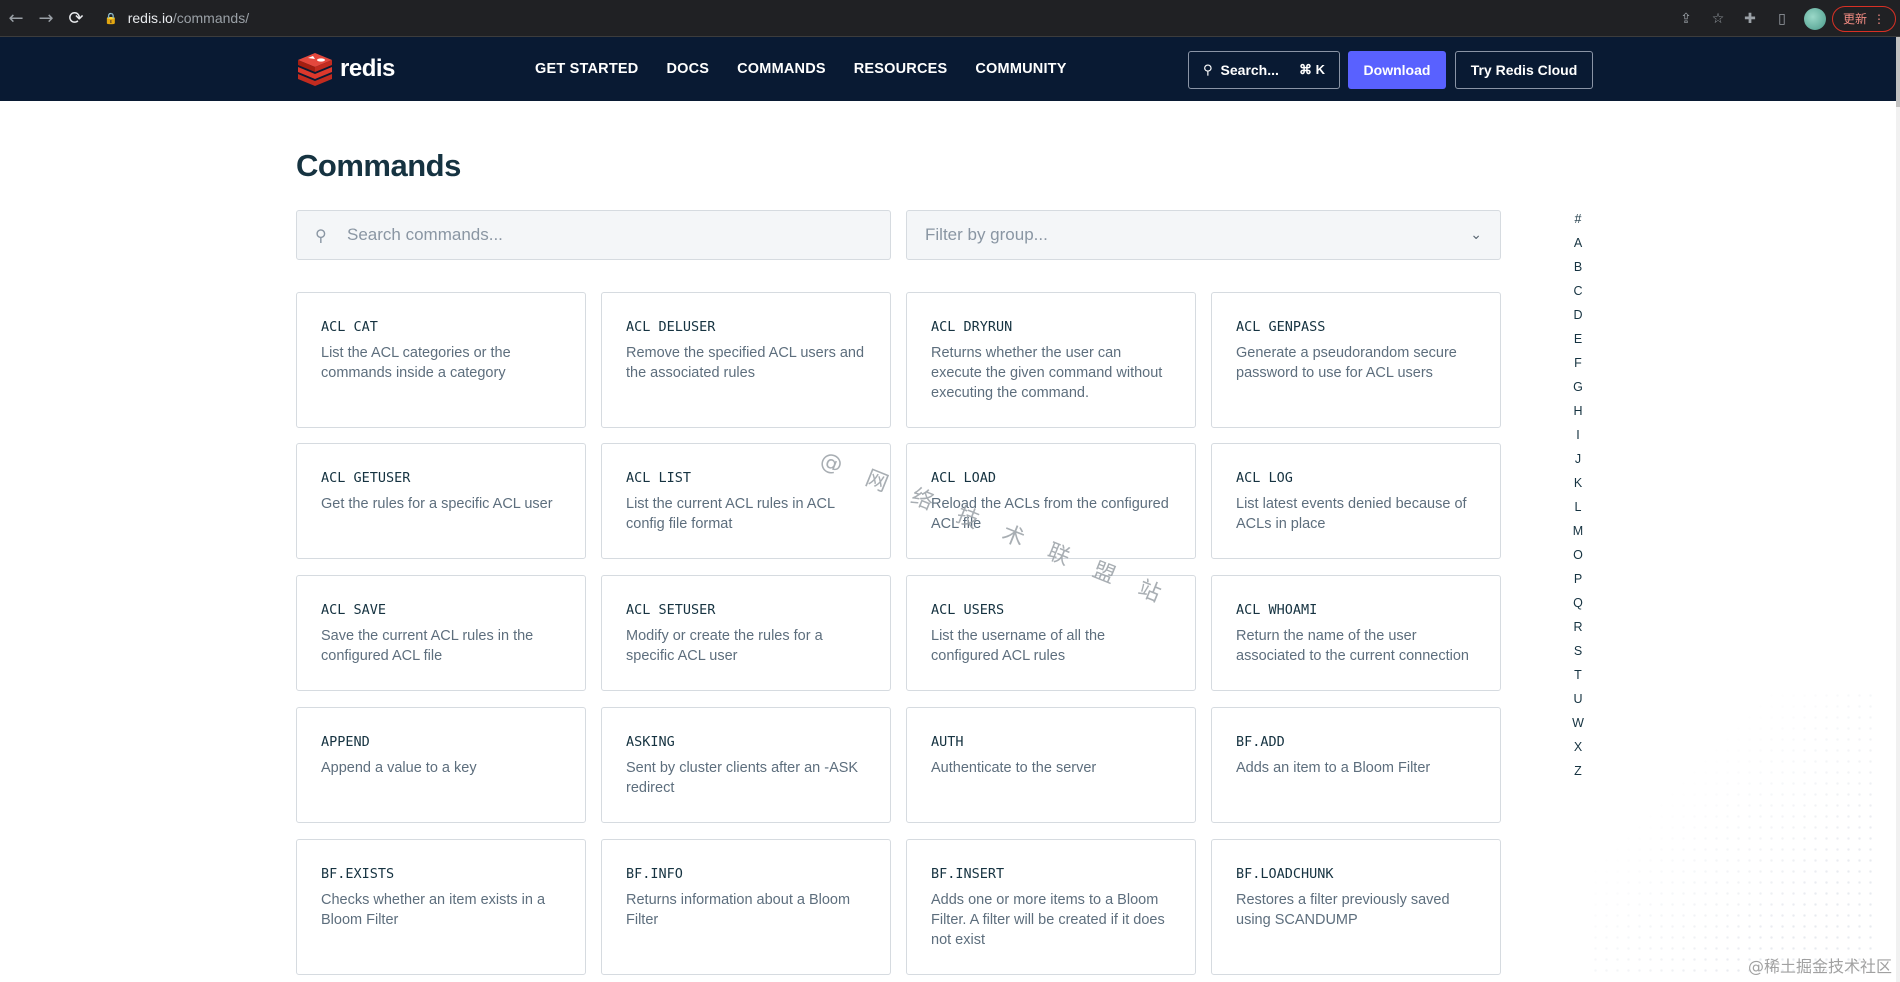  I want to click on browser-actions: ⇪ ☆ ✚ ▯ 更新 ⋮, so click(1785, 18).